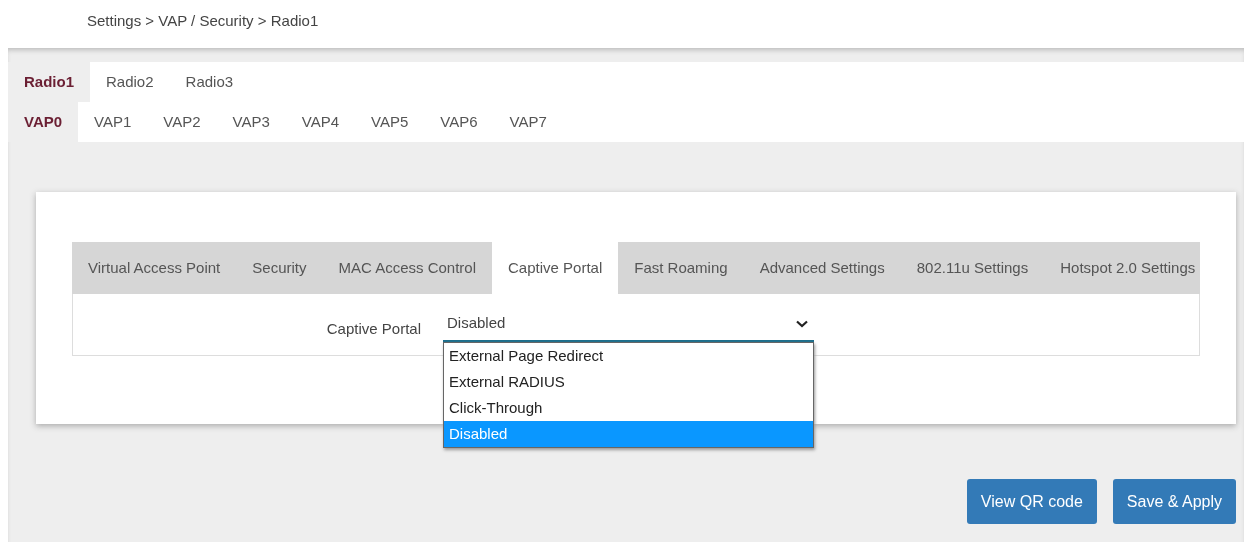 The height and width of the screenshot is (542, 1244). What do you see at coordinates (130, 82) in the screenshot?
I see `radio-tab: Radio2` at bounding box center [130, 82].